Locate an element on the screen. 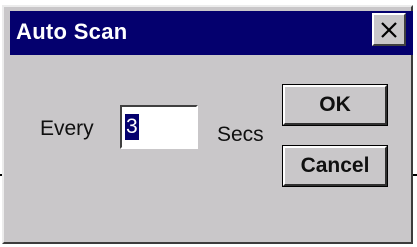 The height and width of the screenshot is (247, 417). dialog-title: Auto Scan is located at coordinates (72, 31).